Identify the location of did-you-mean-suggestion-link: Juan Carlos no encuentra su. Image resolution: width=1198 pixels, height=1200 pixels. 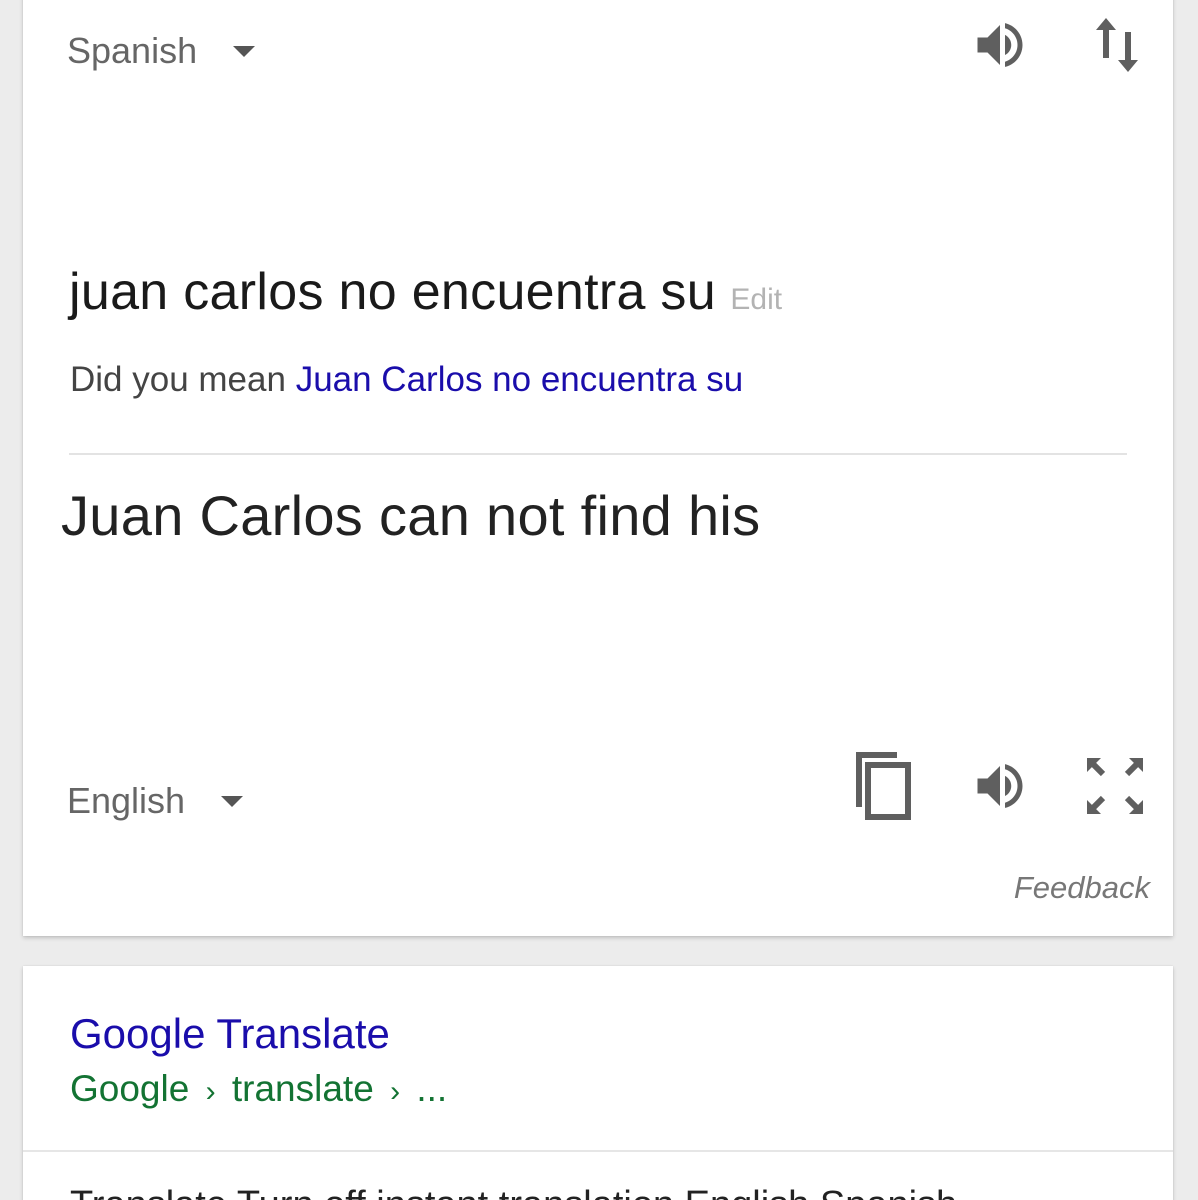
(520, 379).